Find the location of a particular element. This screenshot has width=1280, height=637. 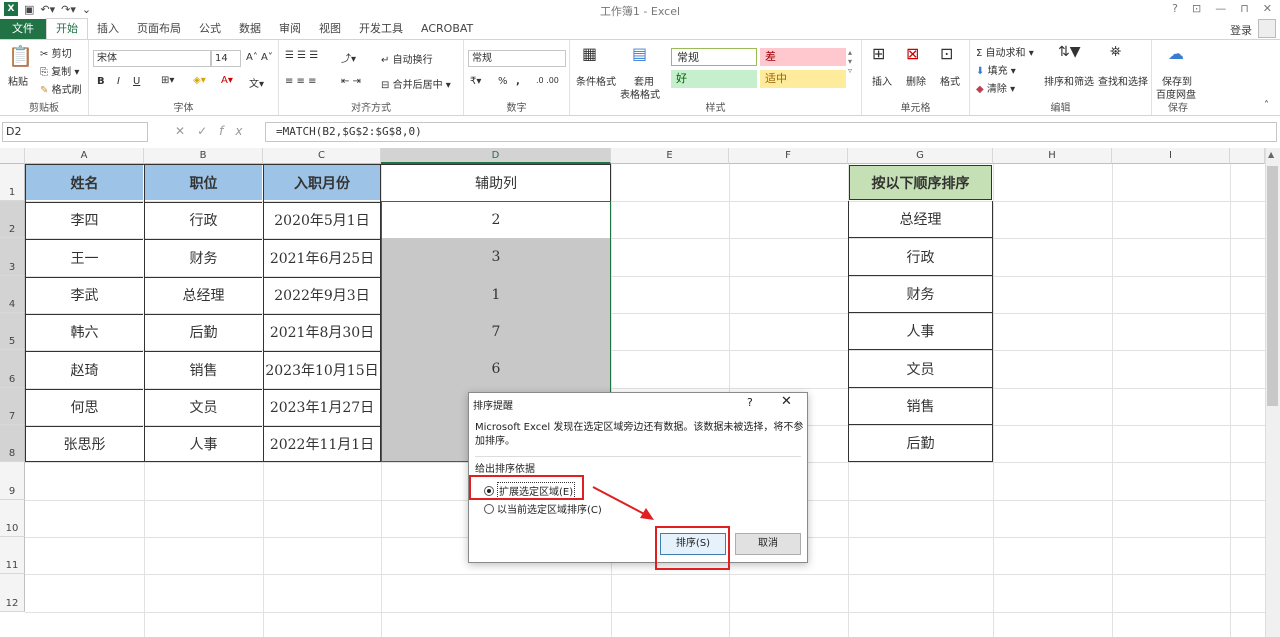

cell-position: 后勤 is located at coordinates (203, 331).